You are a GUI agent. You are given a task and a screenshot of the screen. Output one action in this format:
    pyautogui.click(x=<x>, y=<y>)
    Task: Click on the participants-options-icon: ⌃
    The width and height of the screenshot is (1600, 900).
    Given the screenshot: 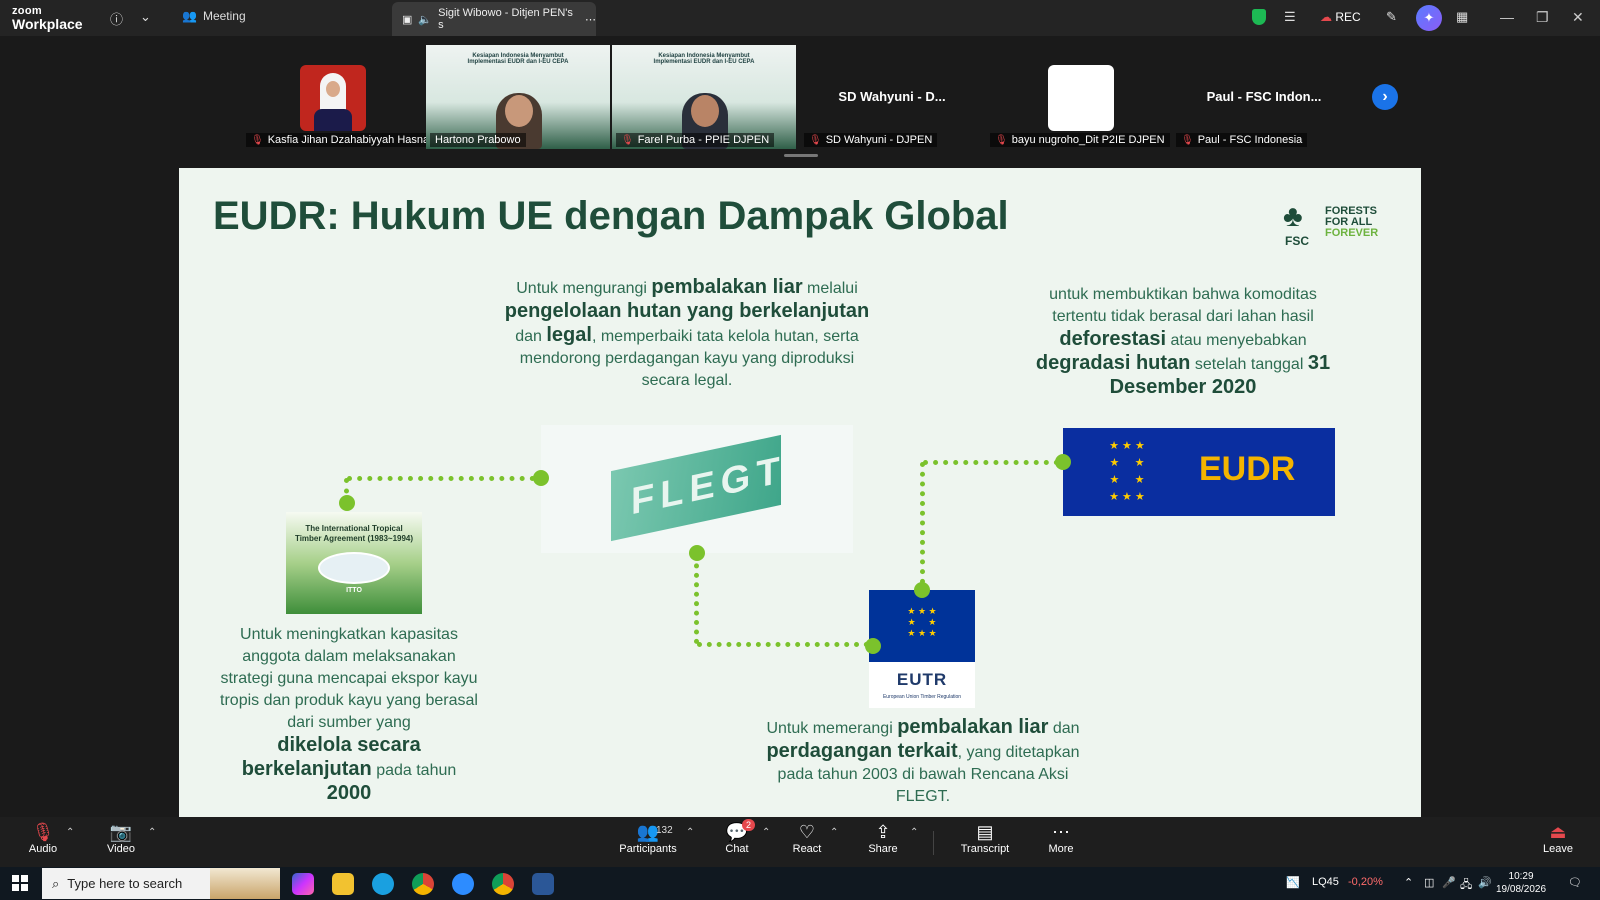 What is the action you would take?
    pyautogui.click(x=690, y=832)
    